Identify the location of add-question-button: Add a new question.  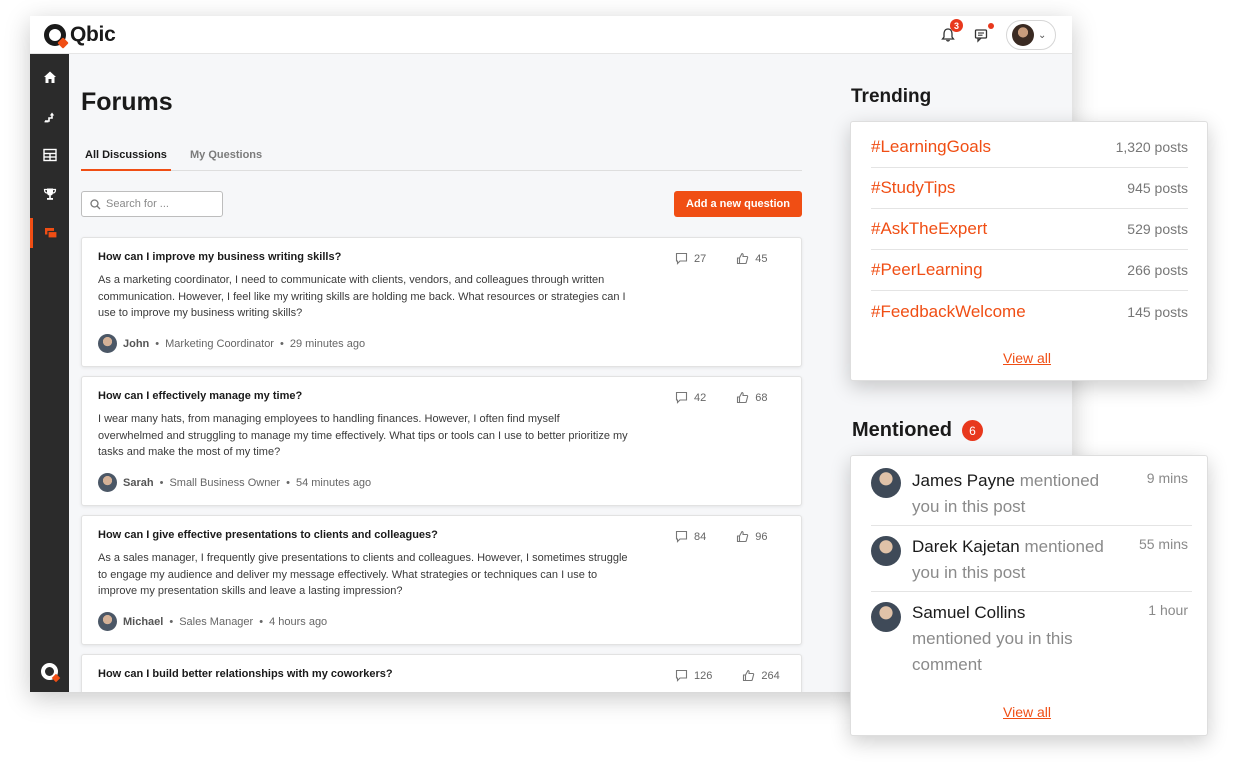
(738, 204).